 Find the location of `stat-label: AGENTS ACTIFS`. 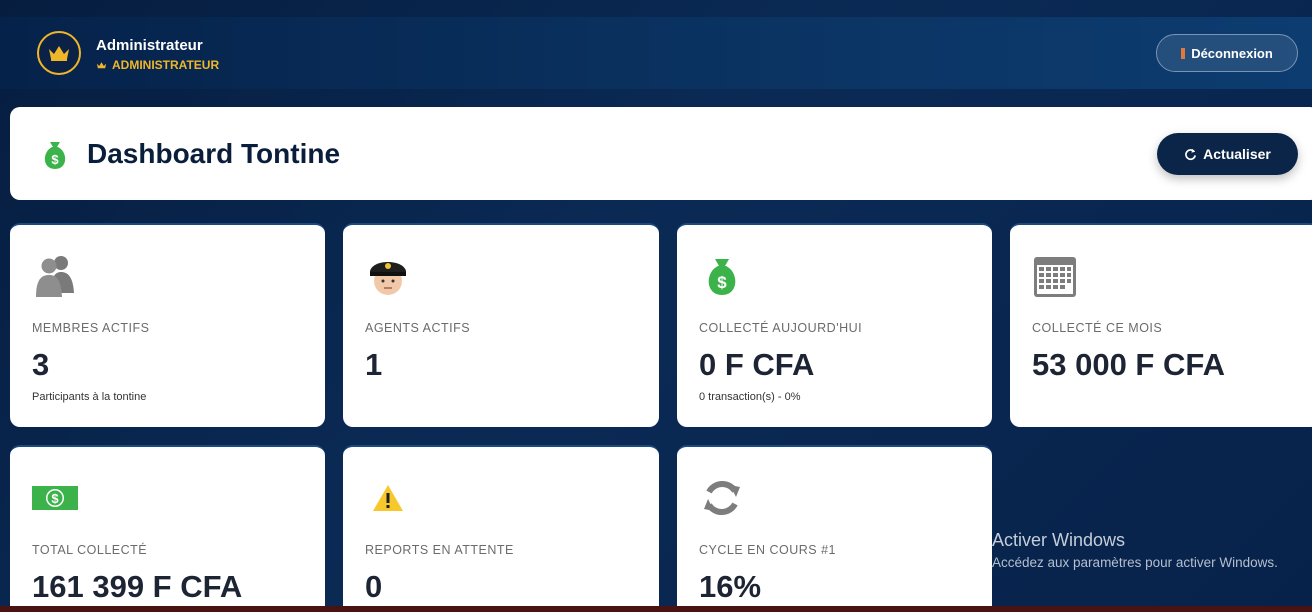

stat-label: AGENTS ACTIFS is located at coordinates (418, 328).